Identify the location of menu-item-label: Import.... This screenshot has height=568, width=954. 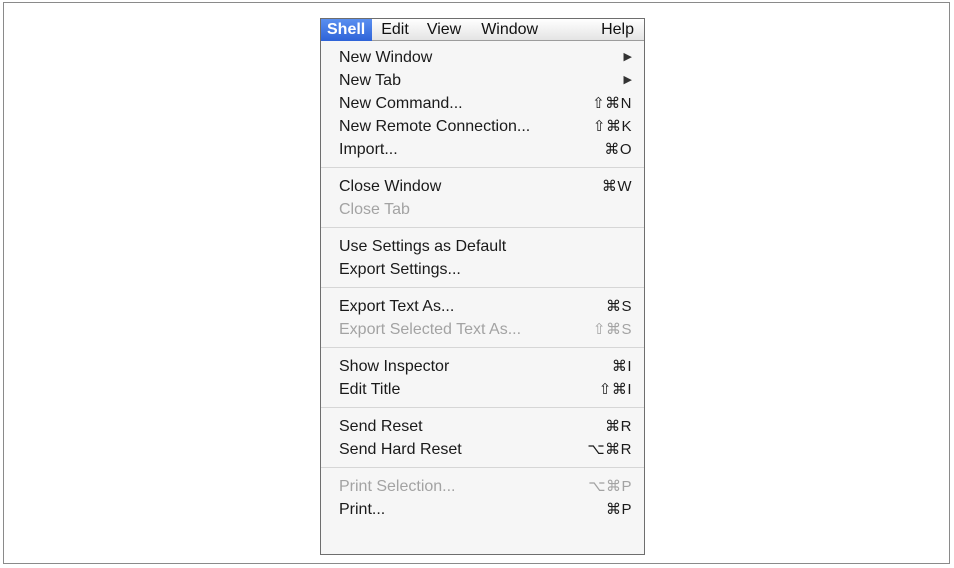
(368, 149).